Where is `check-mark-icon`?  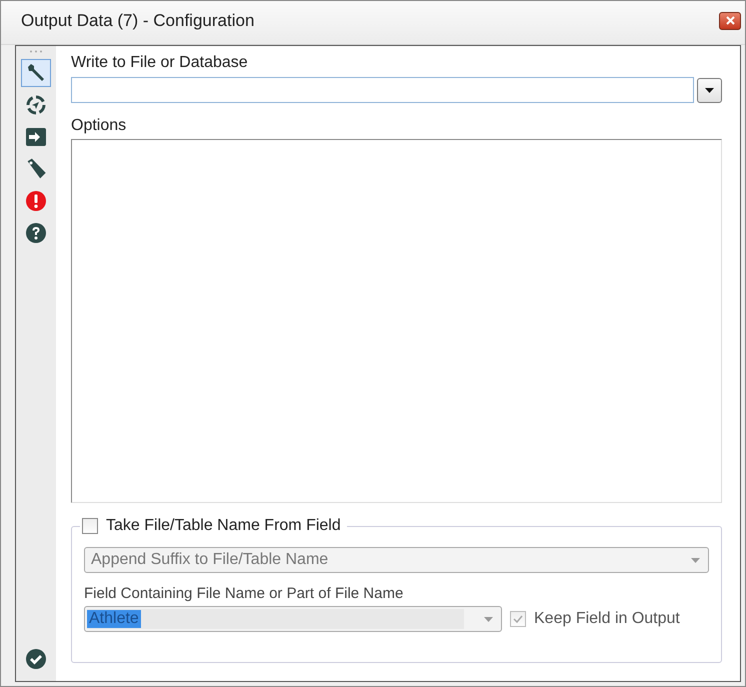
check-mark-icon is located at coordinates (518, 619).